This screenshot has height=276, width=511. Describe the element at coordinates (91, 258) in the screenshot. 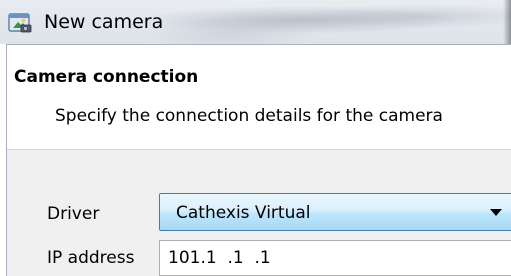

I see `ip-address-label: IP address` at that location.